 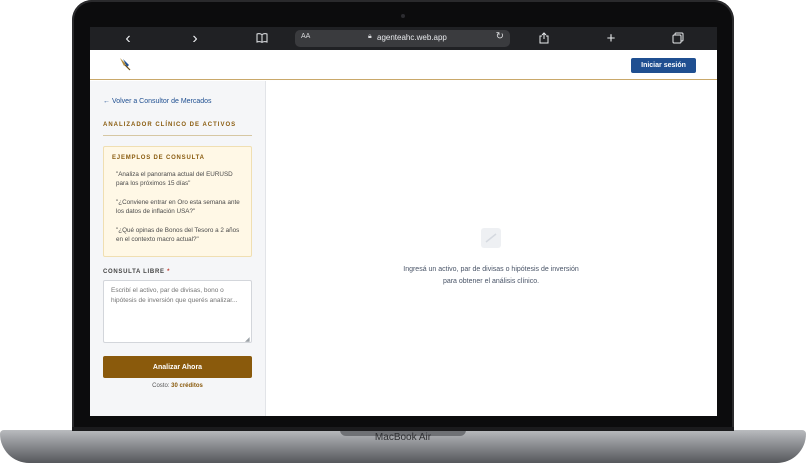 I want to click on divider, so click(x=177, y=135).